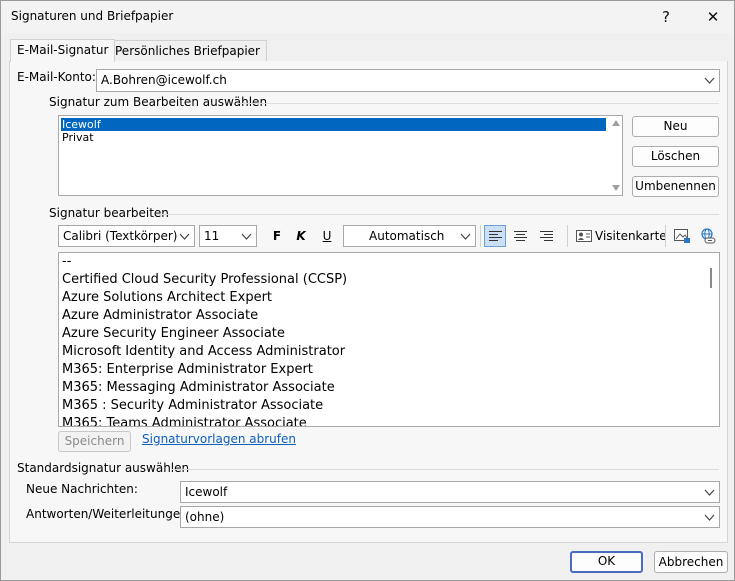 The height and width of the screenshot is (581, 735). What do you see at coordinates (450, 517) in the screenshot?
I see `replies-dropdown: (ohne)` at bounding box center [450, 517].